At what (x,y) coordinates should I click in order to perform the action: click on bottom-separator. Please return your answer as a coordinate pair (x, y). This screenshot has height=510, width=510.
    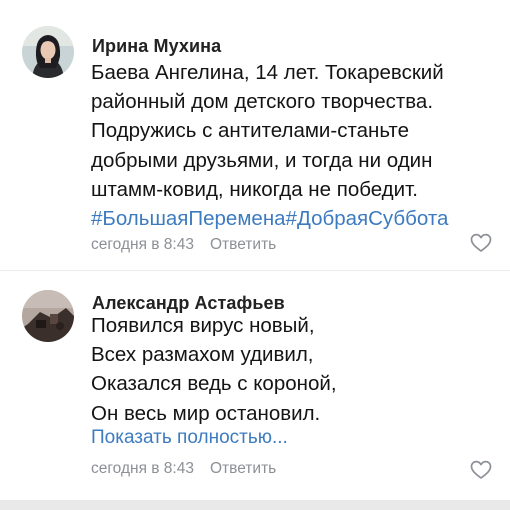
    Looking at the image, I should click on (255, 505).